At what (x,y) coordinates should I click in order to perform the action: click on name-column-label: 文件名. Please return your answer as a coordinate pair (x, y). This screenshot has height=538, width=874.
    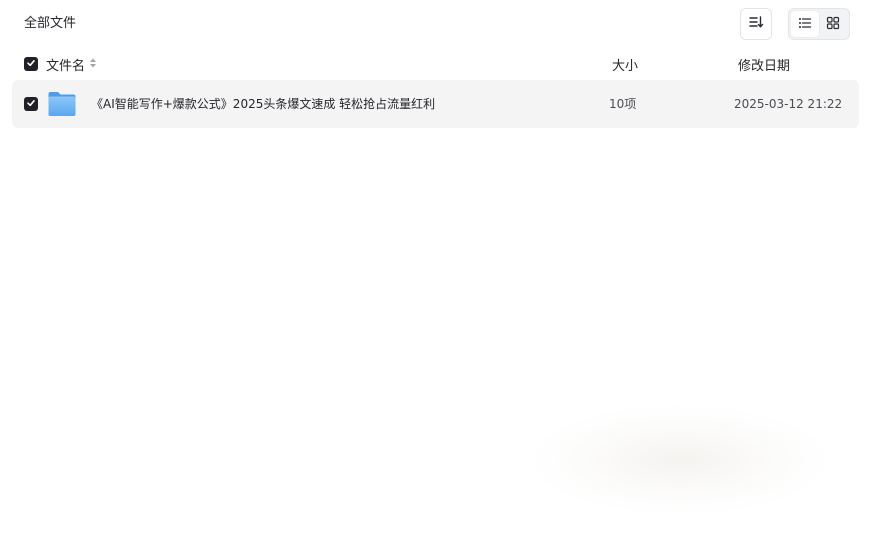
    Looking at the image, I should click on (66, 66).